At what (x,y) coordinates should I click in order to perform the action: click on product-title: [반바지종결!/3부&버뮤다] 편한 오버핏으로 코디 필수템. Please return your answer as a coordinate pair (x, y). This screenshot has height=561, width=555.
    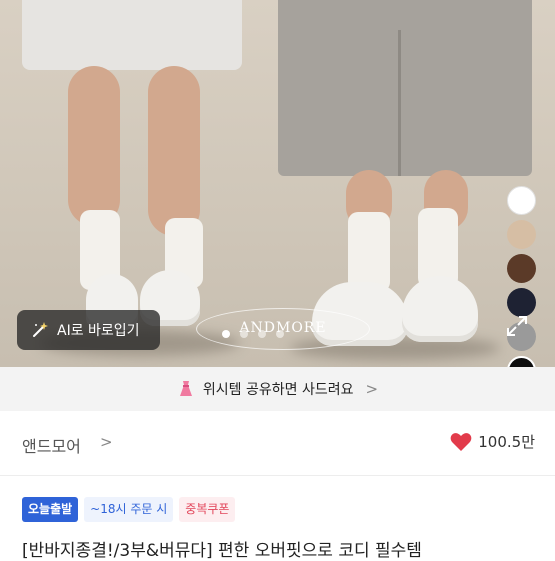
    Looking at the image, I should click on (222, 551).